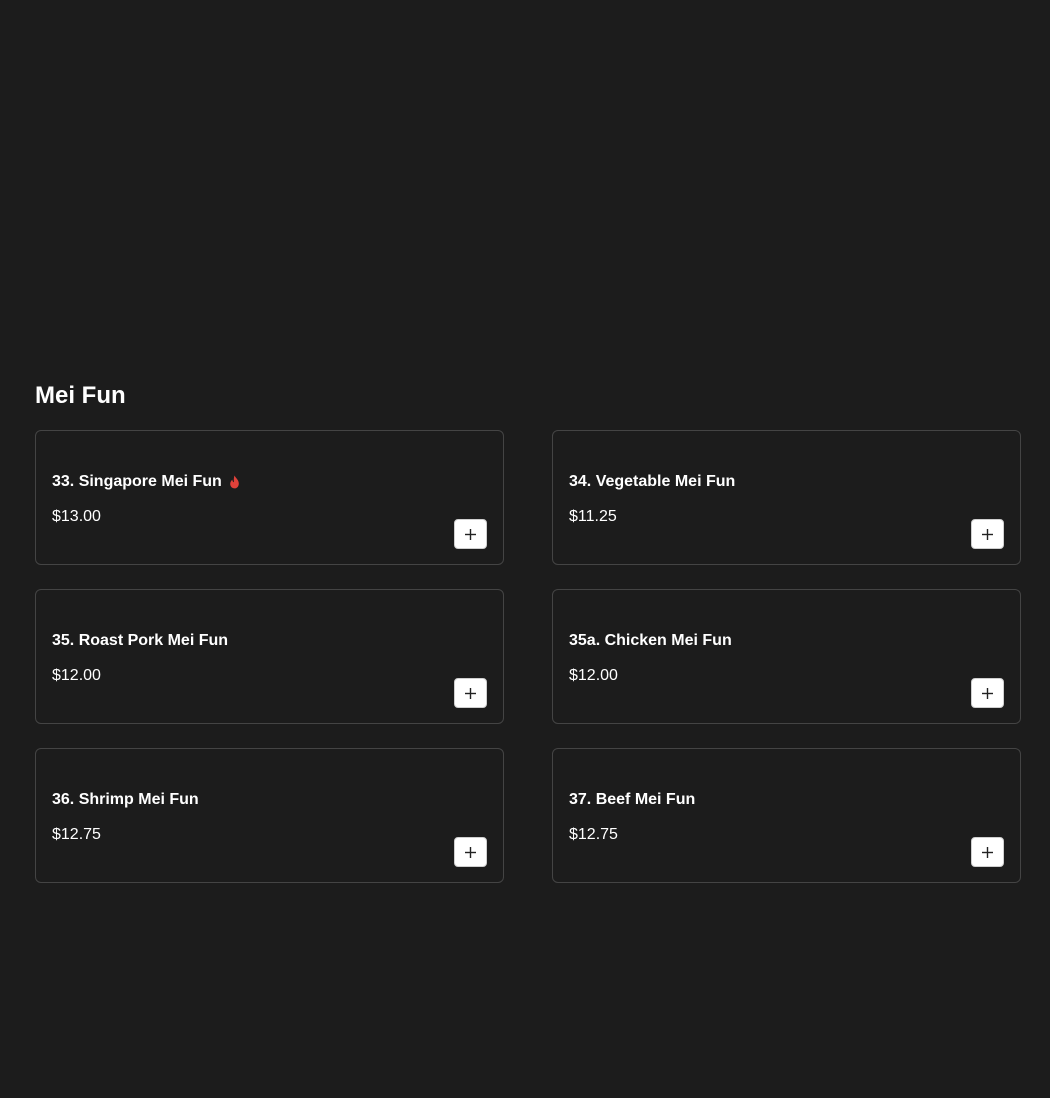 The height and width of the screenshot is (1098, 1050). I want to click on item-price: $11.25, so click(593, 516).